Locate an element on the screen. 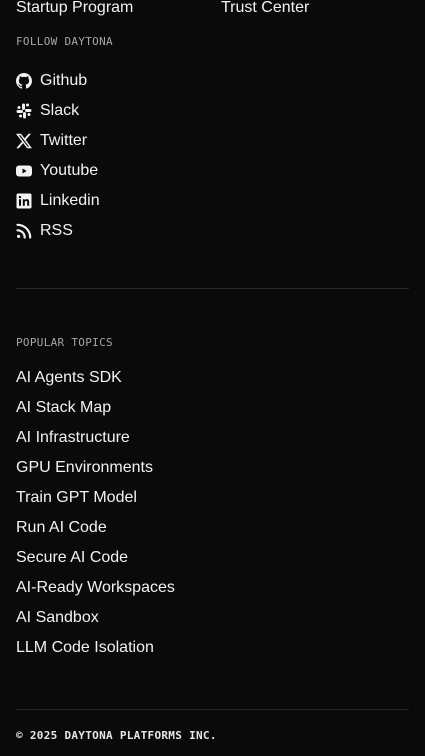 This screenshot has height=756, width=425. twitter-link: Twitter is located at coordinates (58, 141).